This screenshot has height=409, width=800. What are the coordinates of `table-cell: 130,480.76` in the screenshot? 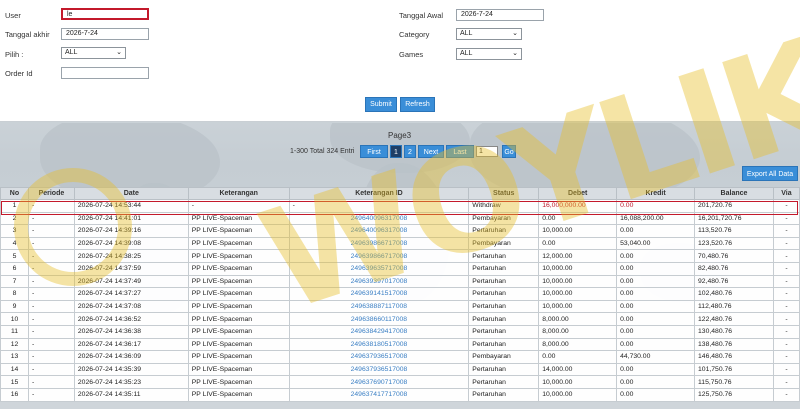 It's located at (734, 331).